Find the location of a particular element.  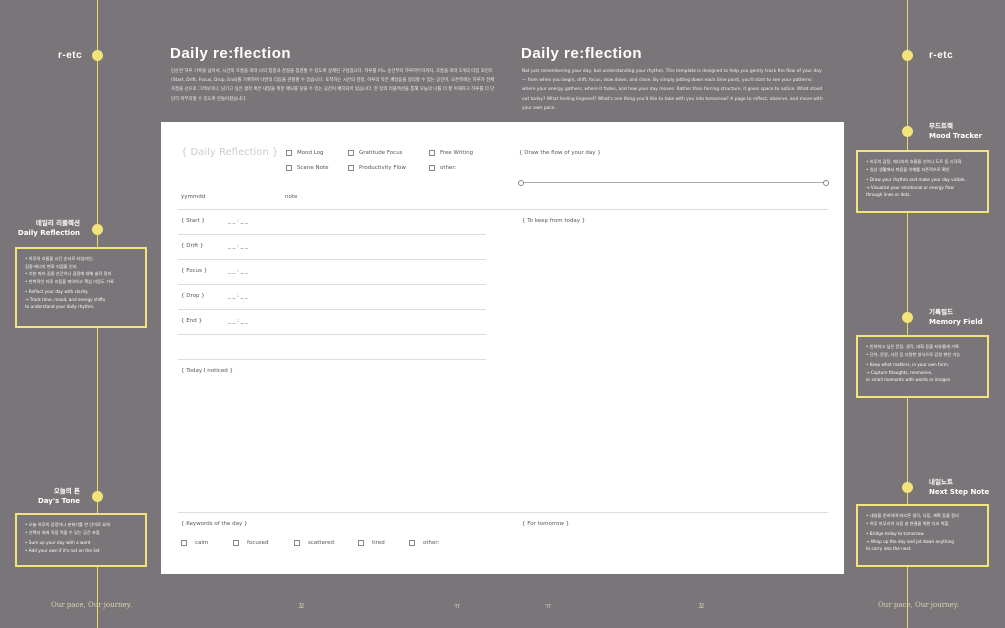

keep-label: { To keep from today } is located at coordinates (554, 221).